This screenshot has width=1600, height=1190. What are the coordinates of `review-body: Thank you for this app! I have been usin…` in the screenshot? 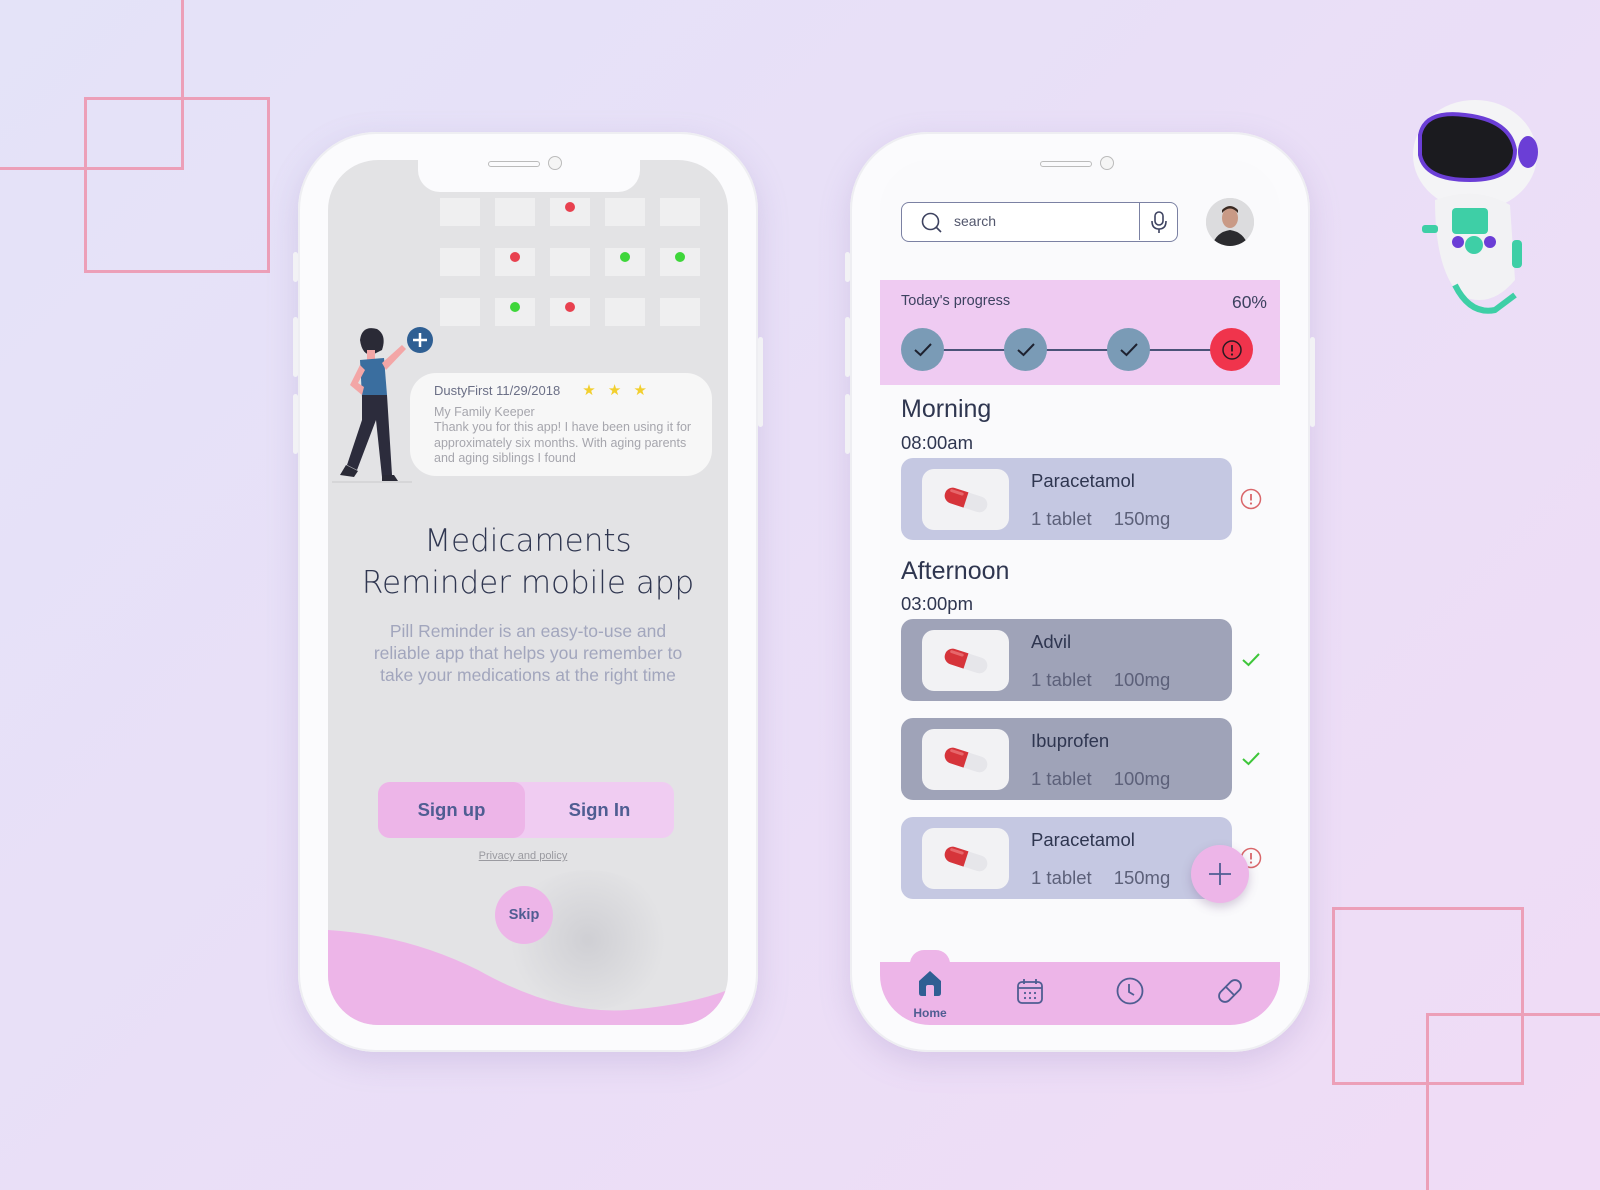 It's located at (563, 442).